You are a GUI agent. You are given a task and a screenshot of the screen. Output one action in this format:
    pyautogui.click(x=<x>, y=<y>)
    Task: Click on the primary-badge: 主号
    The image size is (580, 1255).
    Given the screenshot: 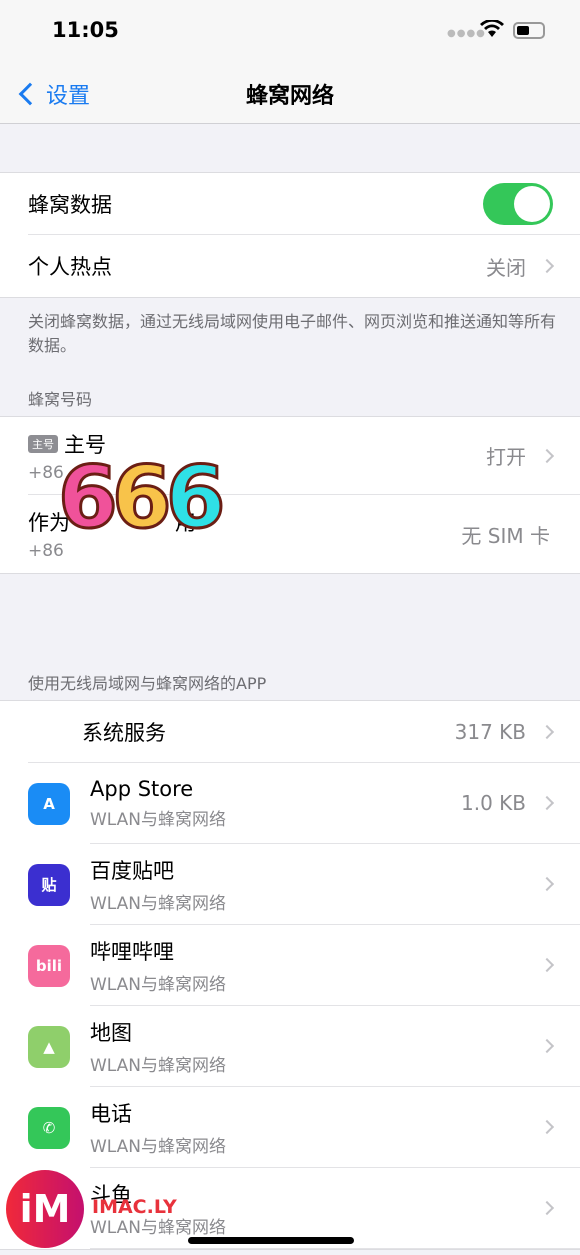 What is the action you would take?
    pyautogui.click(x=43, y=443)
    